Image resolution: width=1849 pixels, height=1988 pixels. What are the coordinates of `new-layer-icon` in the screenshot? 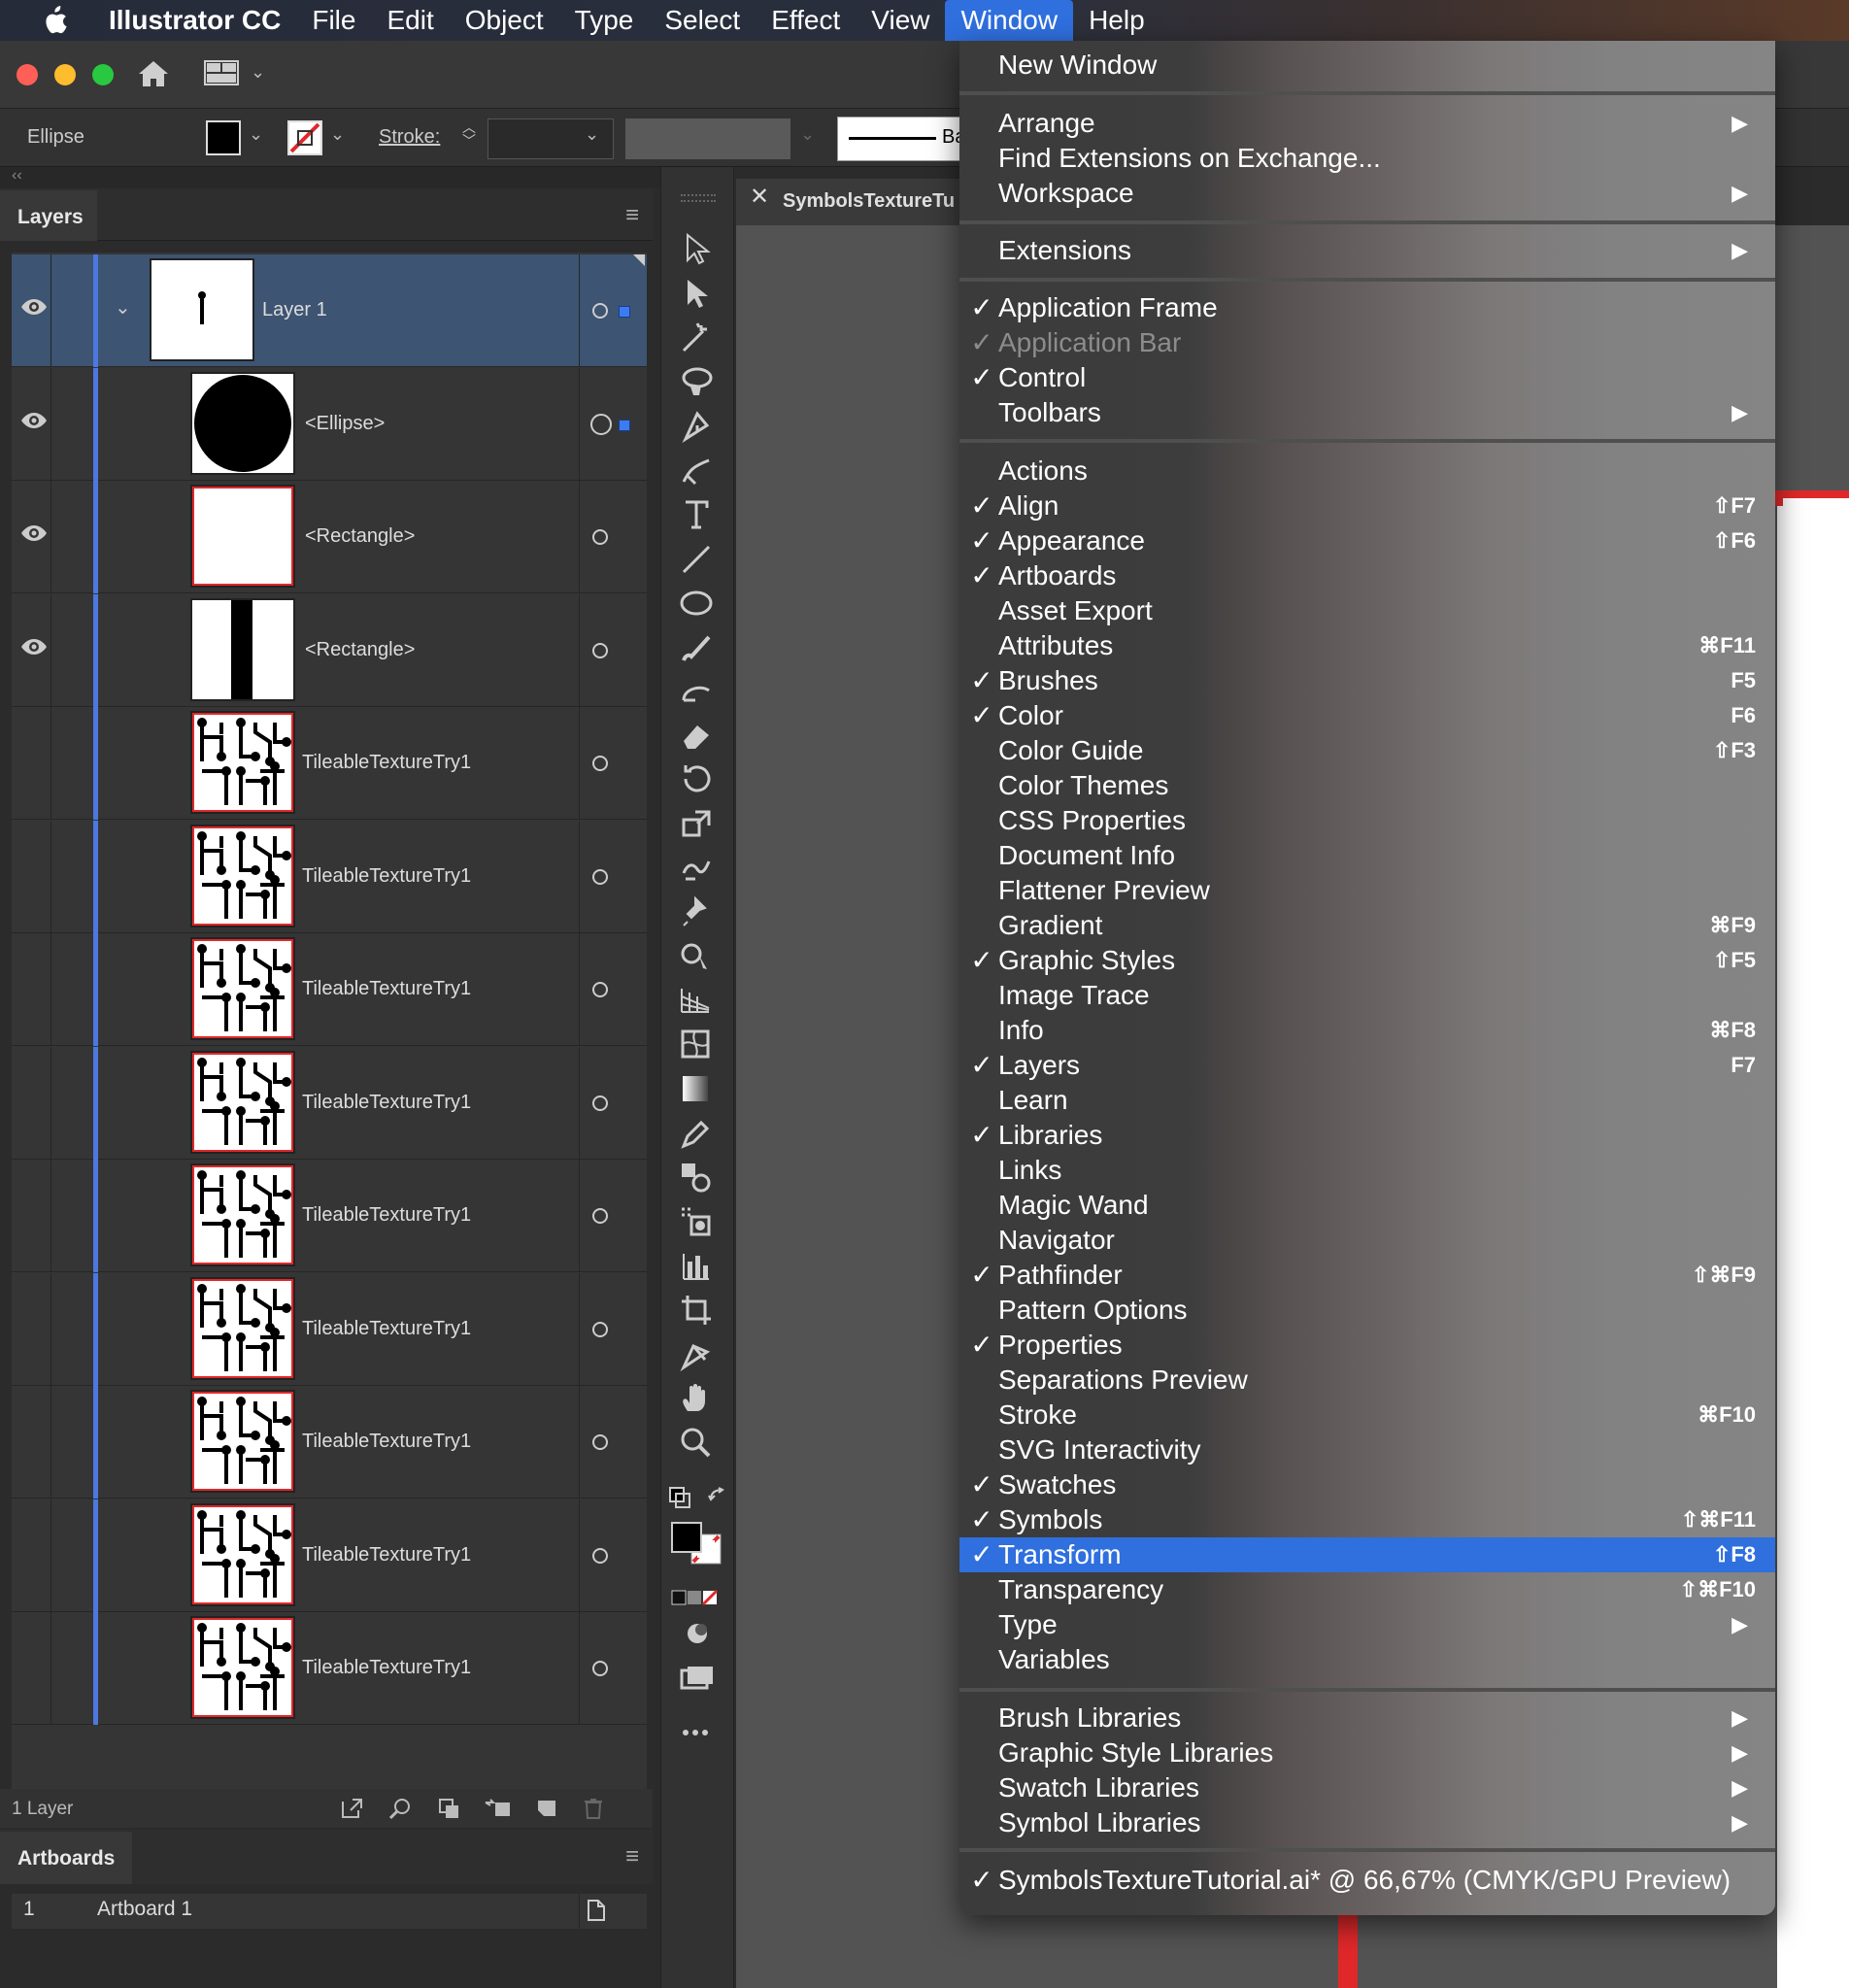 It's located at (546, 1808).